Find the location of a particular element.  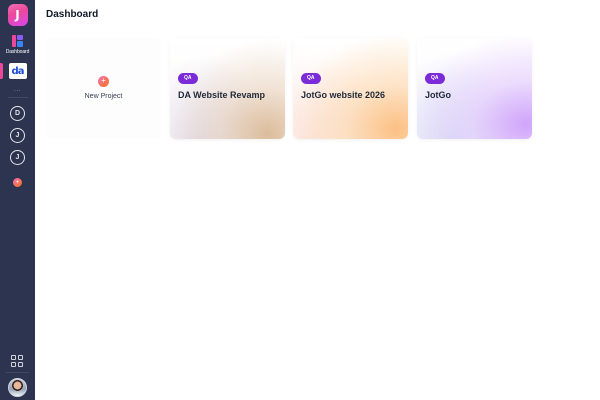

sidebar-item-project-j1: J is located at coordinates (17, 135).